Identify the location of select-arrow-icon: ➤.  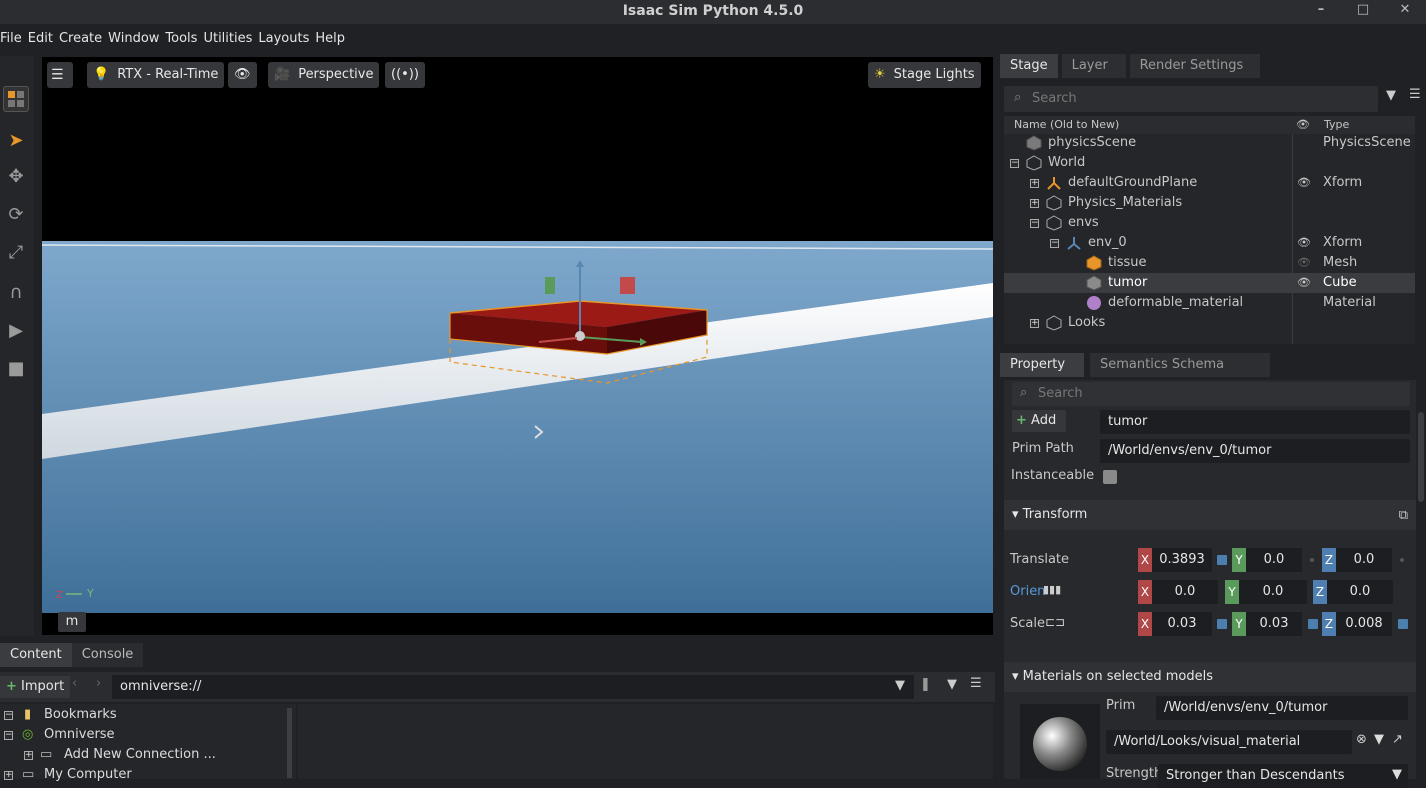
(16, 141).